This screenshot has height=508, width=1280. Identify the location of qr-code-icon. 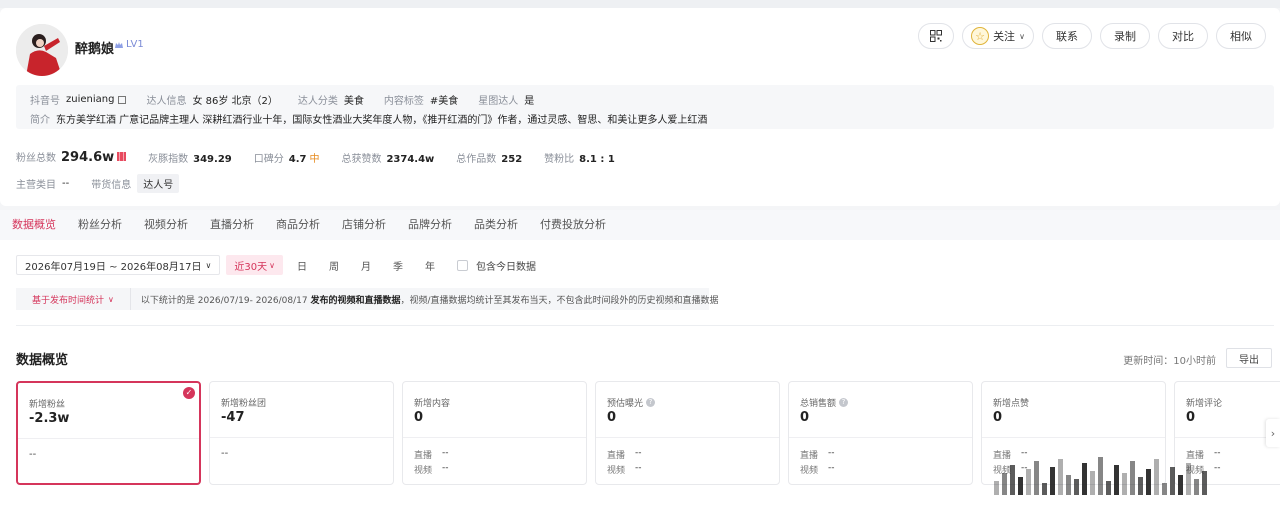
(936, 36).